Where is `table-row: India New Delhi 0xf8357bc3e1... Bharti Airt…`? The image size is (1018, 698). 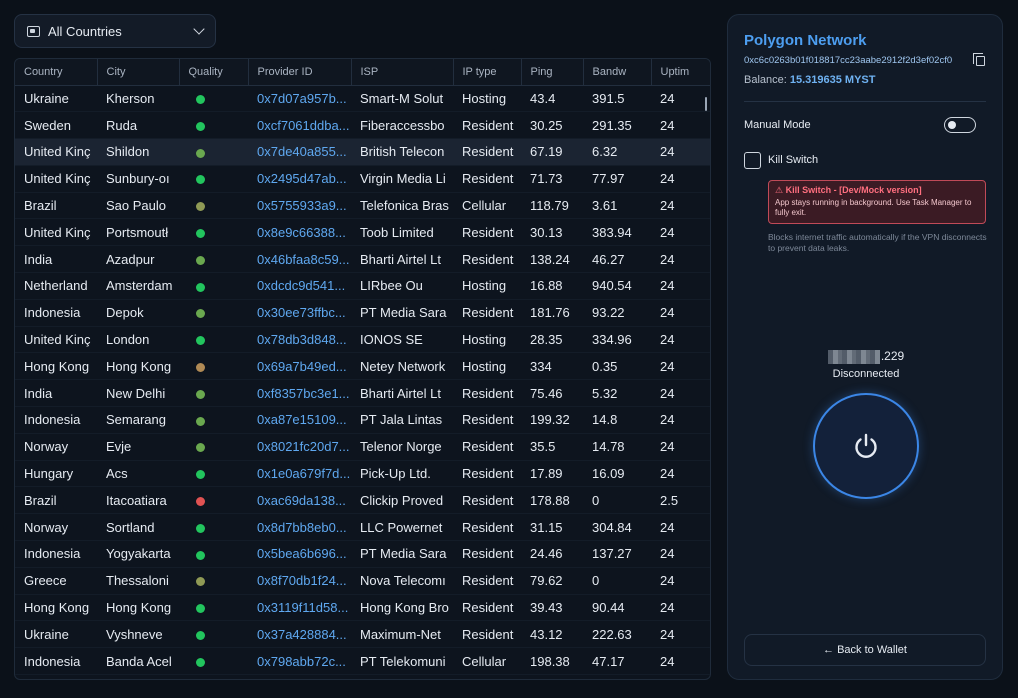
table-row: India New Delhi 0xf8357bc3e1... Bharti Airt… is located at coordinates (362, 393).